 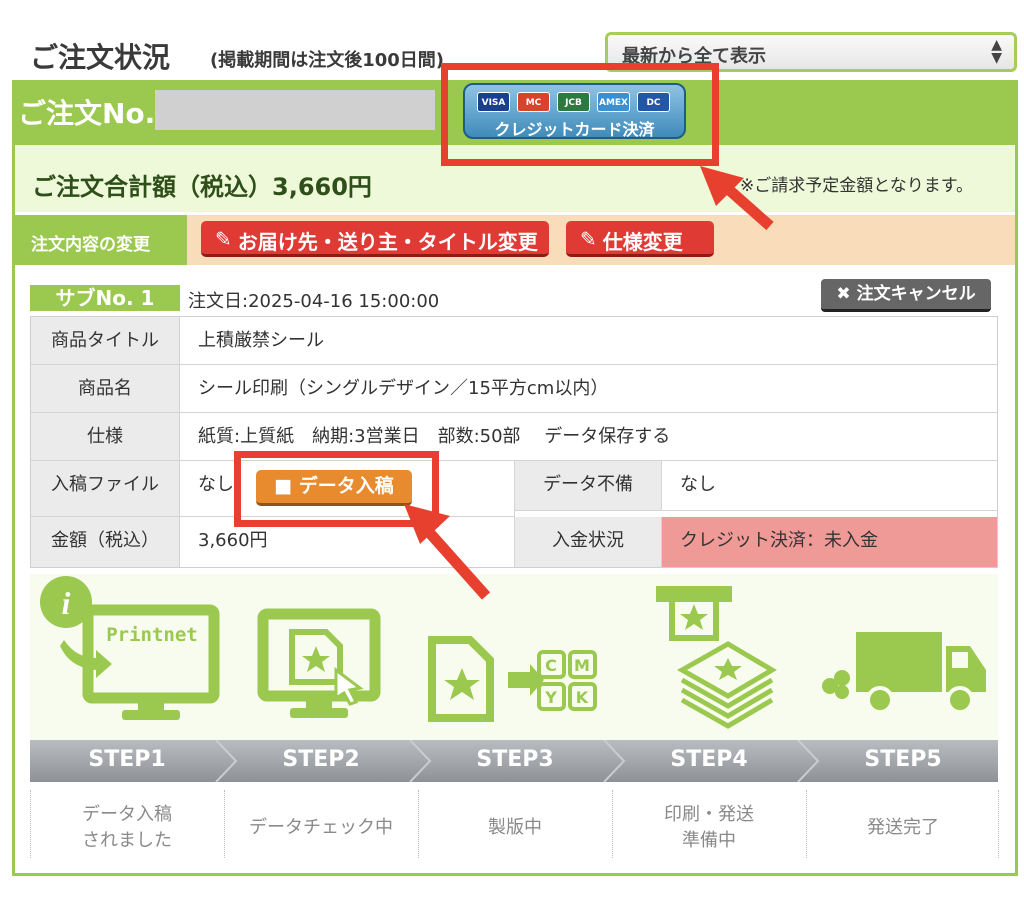 What do you see at coordinates (903, 759) in the screenshot?
I see `step-5-label: STEP5` at bounding box center [903, 759].